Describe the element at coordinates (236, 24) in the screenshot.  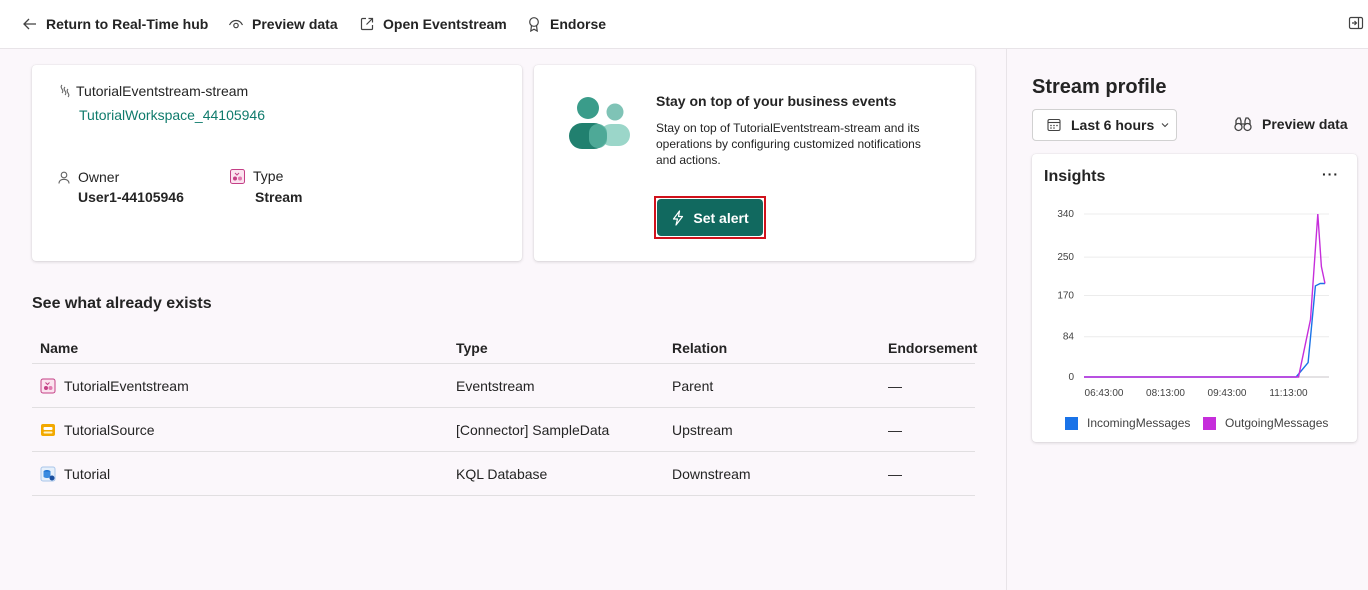
I see `eye-icon` at that location.